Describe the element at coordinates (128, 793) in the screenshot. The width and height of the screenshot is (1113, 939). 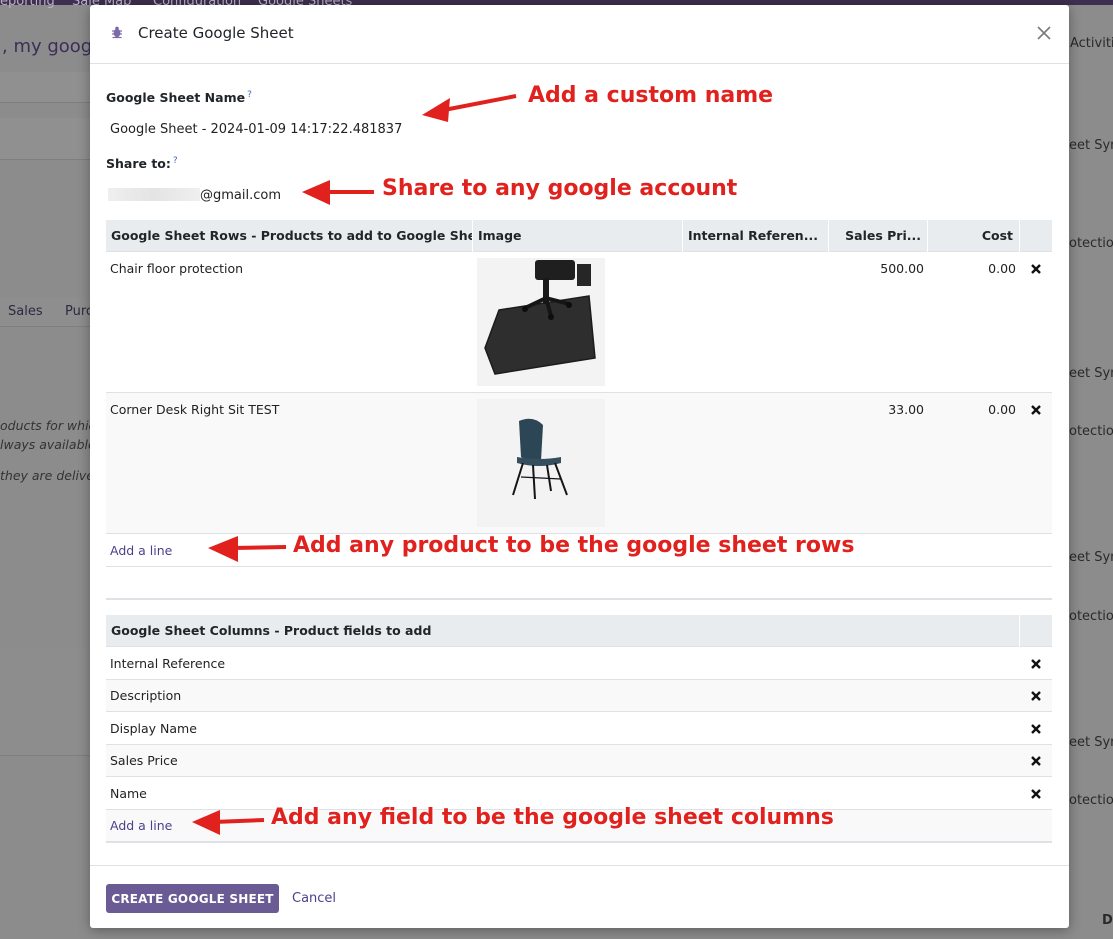
I see `field-name-cell: Name` at that location.